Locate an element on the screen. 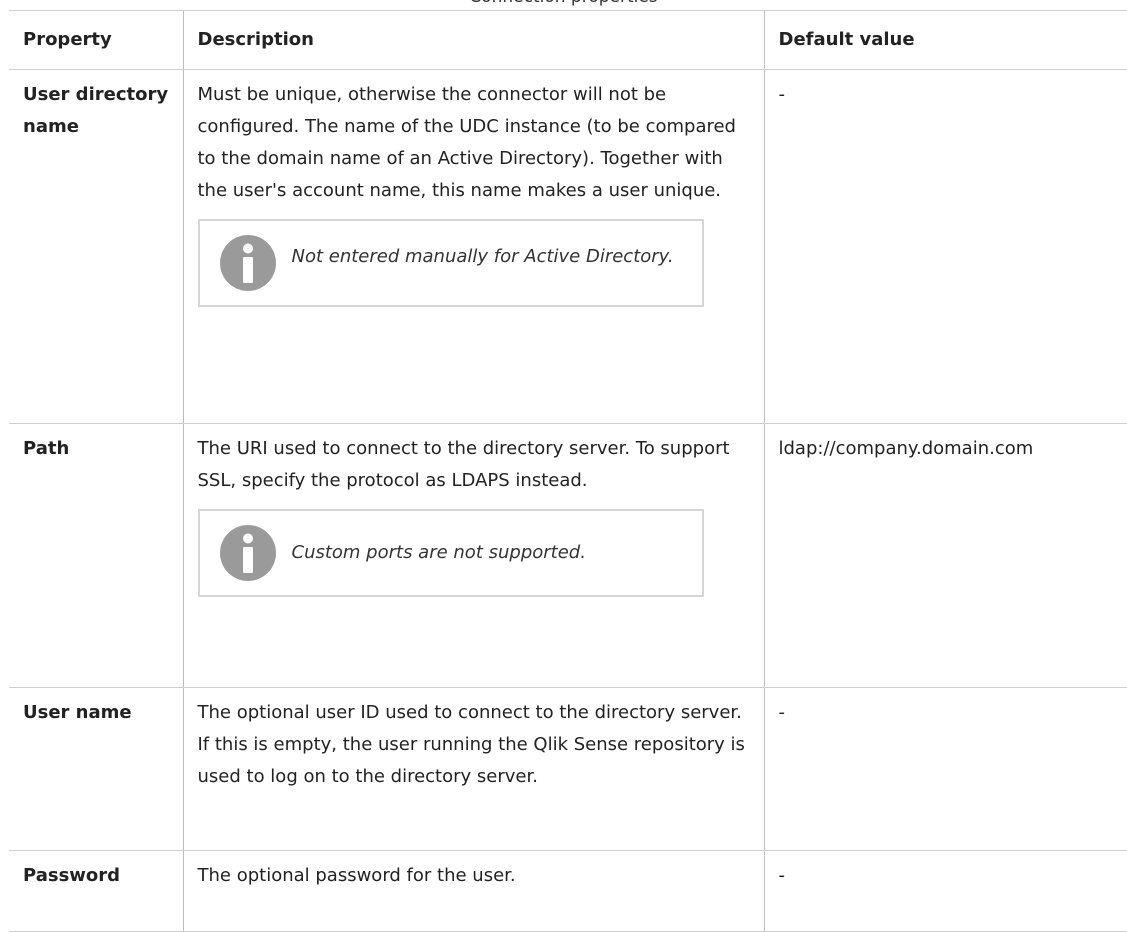 The width and height of the screenshot is (1127, 932). header-row: Property Description Default value is located at coordinates (568, 40).